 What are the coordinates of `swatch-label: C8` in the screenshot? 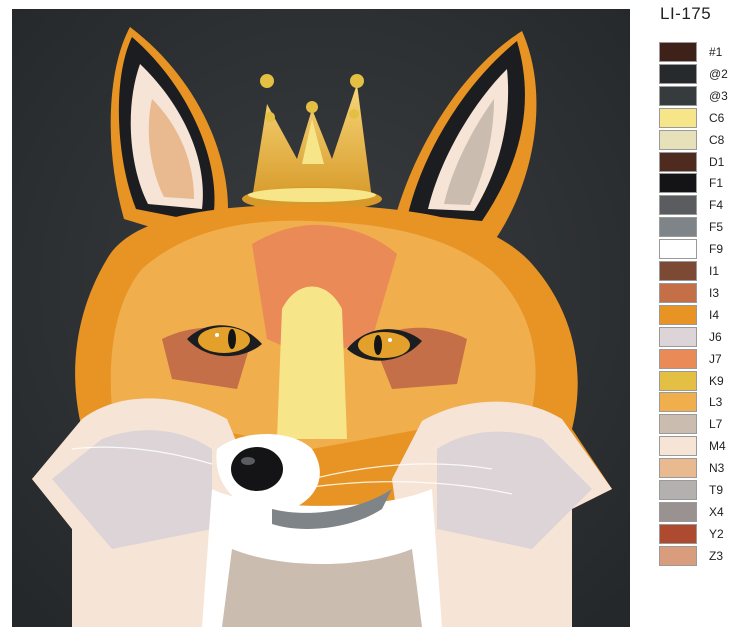 It's located at (717, 139).